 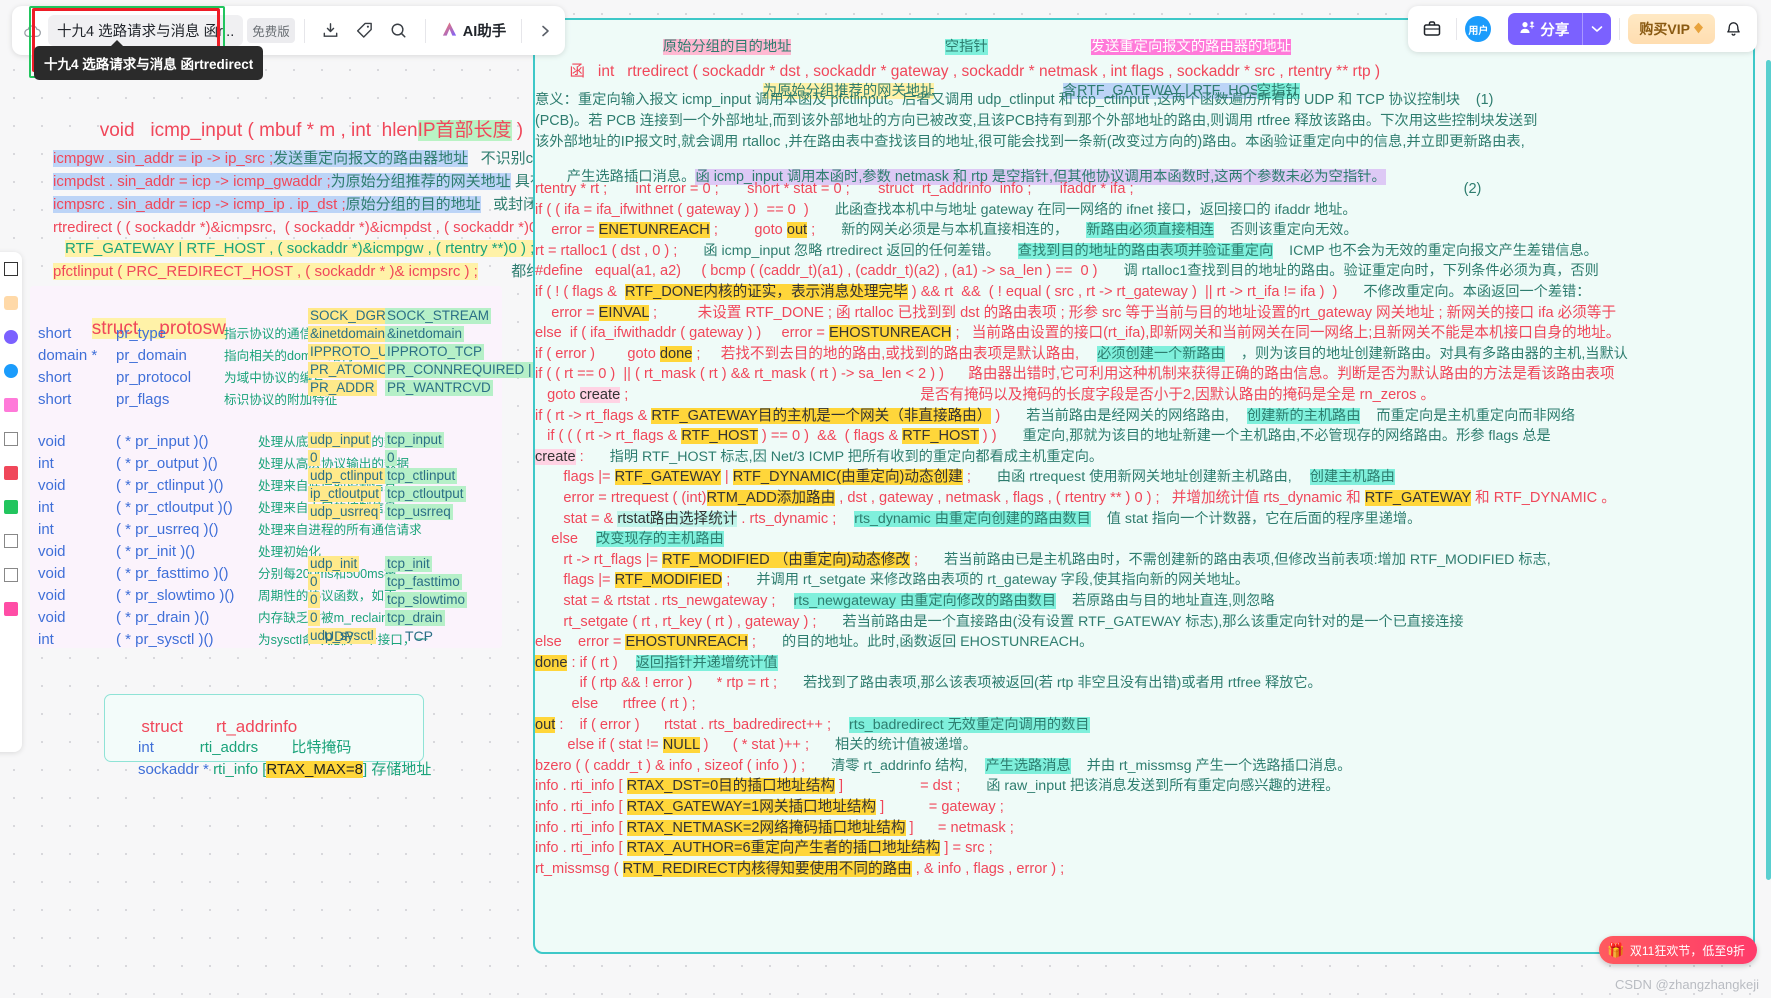 I want to click on text-tool-icon, so click(x=11, y=439).